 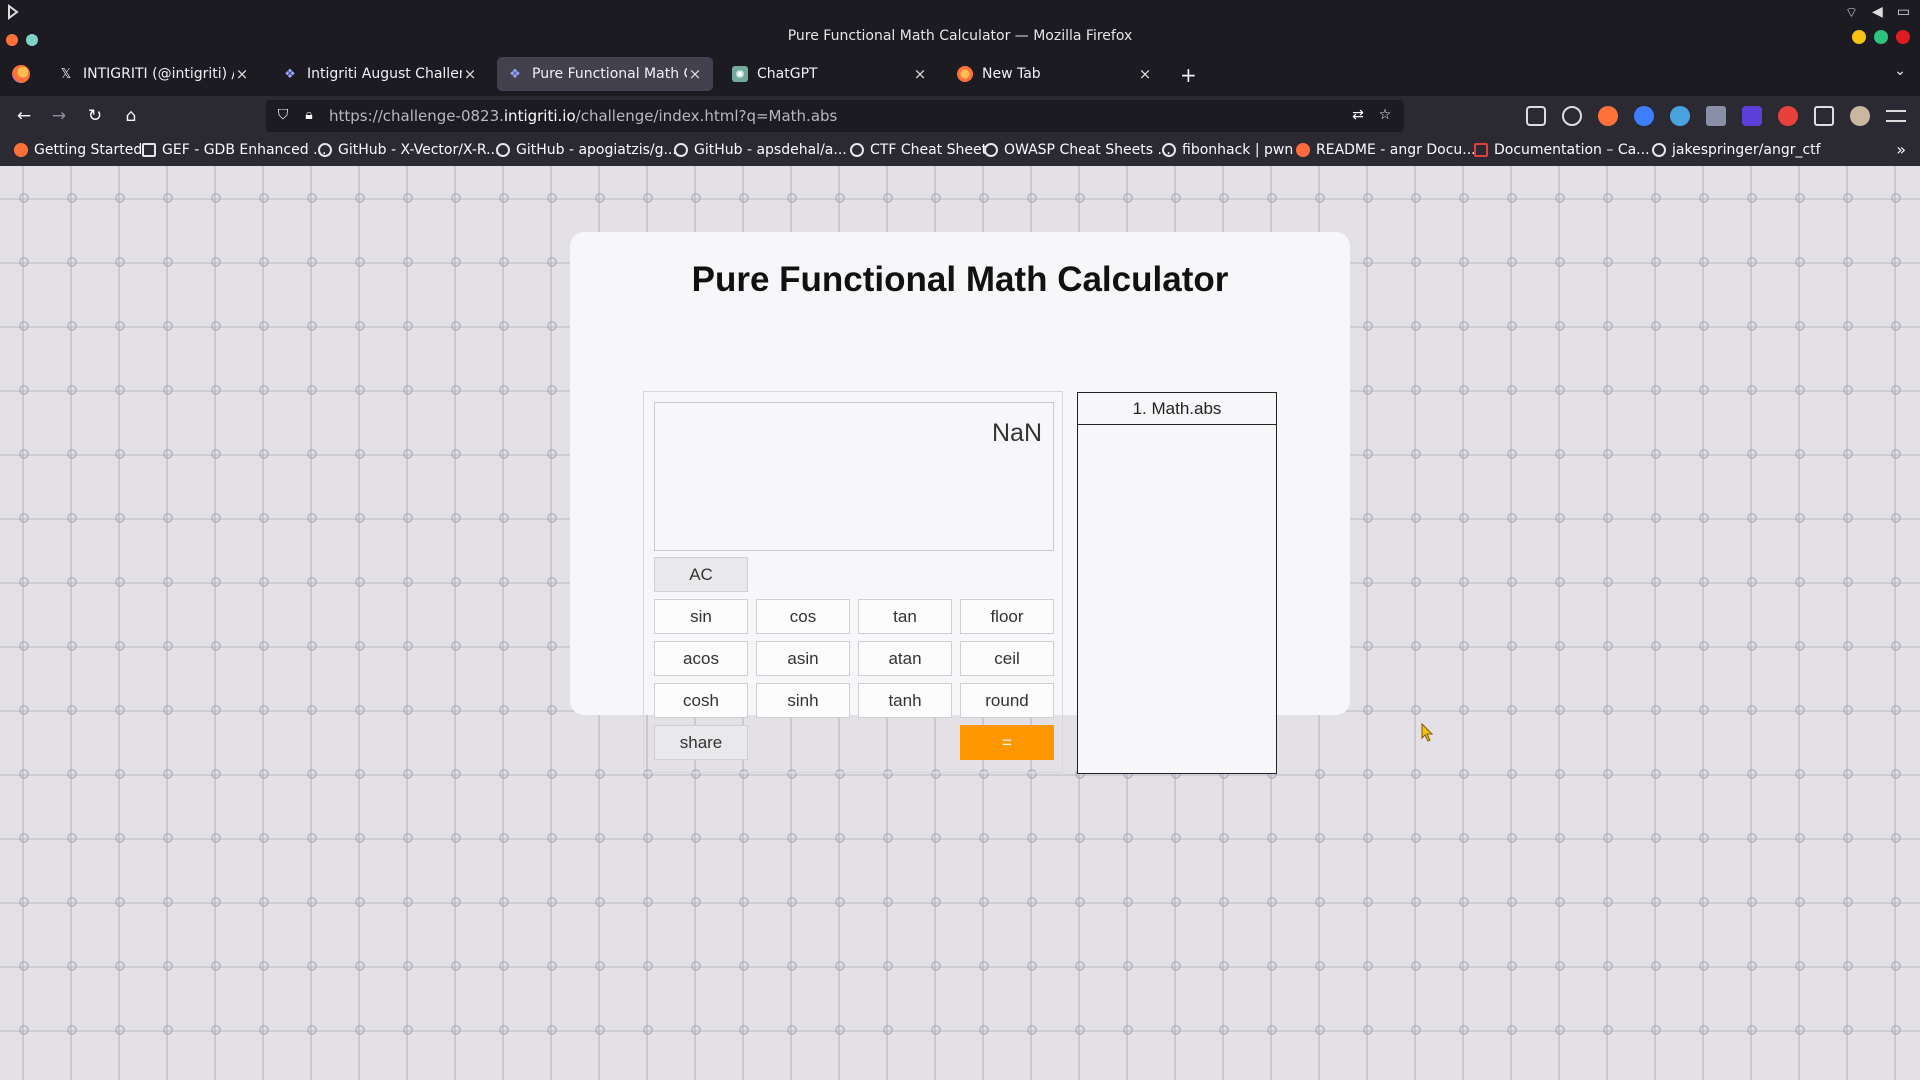 What do you see at coordinates (905, 658) in the screenshot?
I see `atan-button: atan` at bounding box center [905, 658].